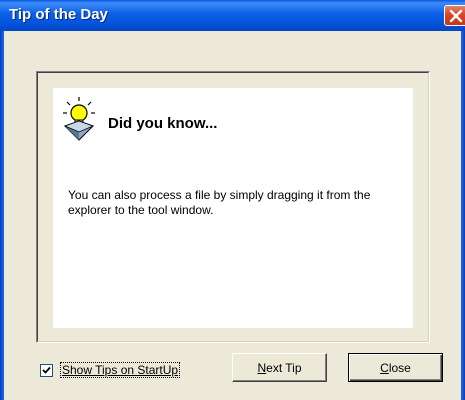  I want to click on checkmark-icon, so click(46, 370).